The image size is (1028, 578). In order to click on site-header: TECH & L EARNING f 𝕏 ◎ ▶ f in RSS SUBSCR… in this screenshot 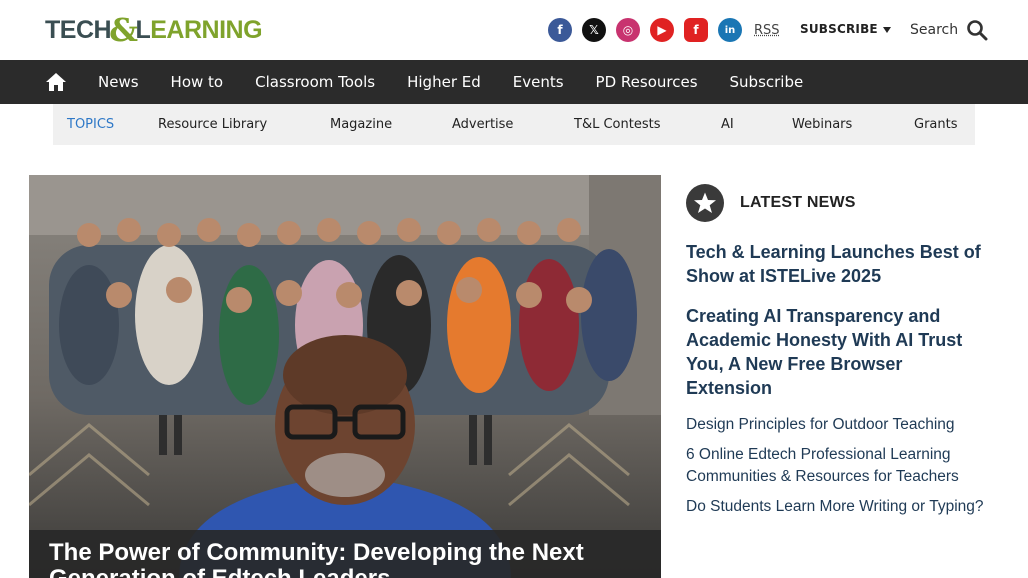, I will do `click(514, 30)`.